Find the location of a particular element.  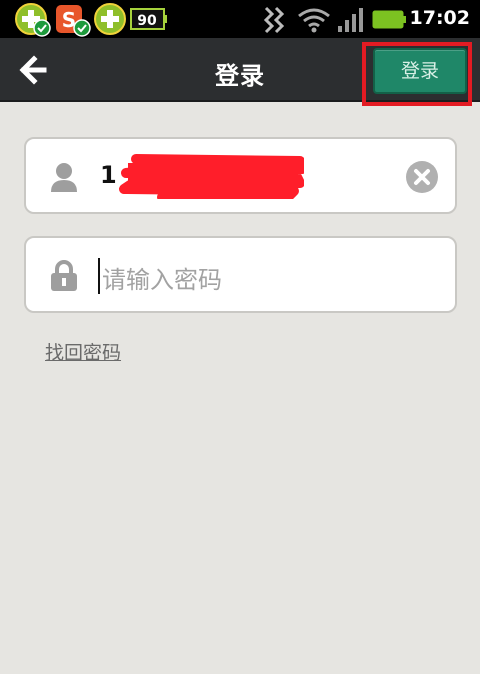

login-button: 登录 is located at coordinates (420, 71).